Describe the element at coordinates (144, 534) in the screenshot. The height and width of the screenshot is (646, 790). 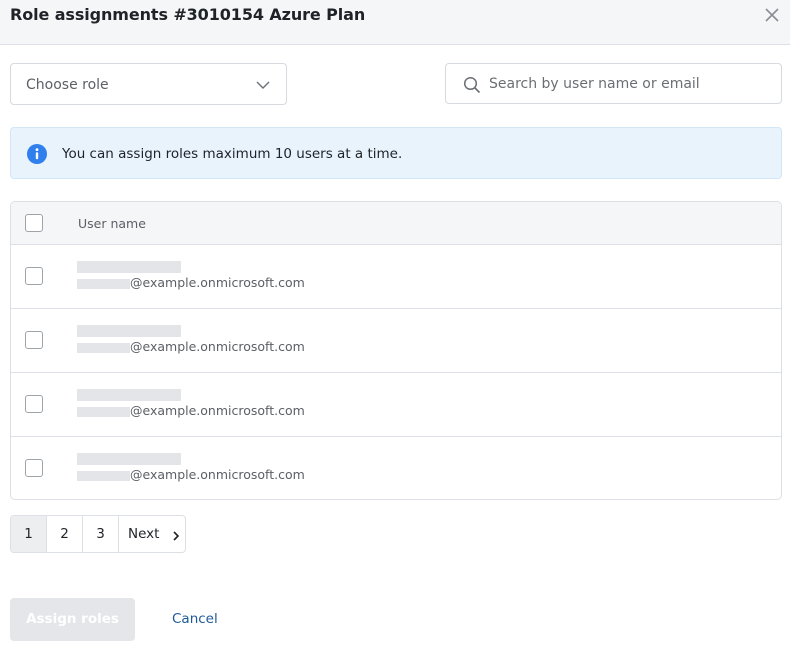
I see `next-page-label: Next` at that location.